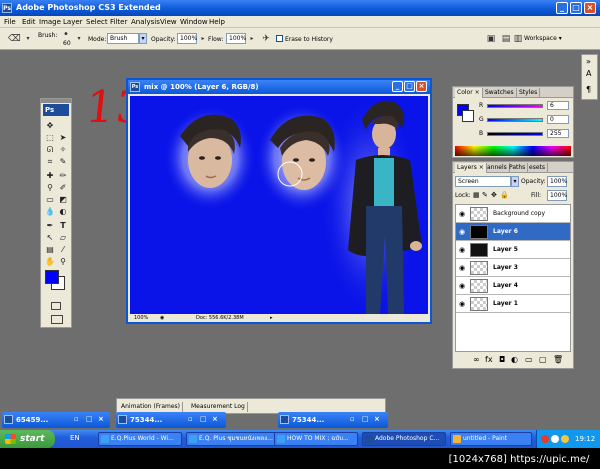 This screenshot has width=600, height=469. Describe the element at coordinates (545, 439) in the screenshot. I see `tray-antivirus-icon` at that location.